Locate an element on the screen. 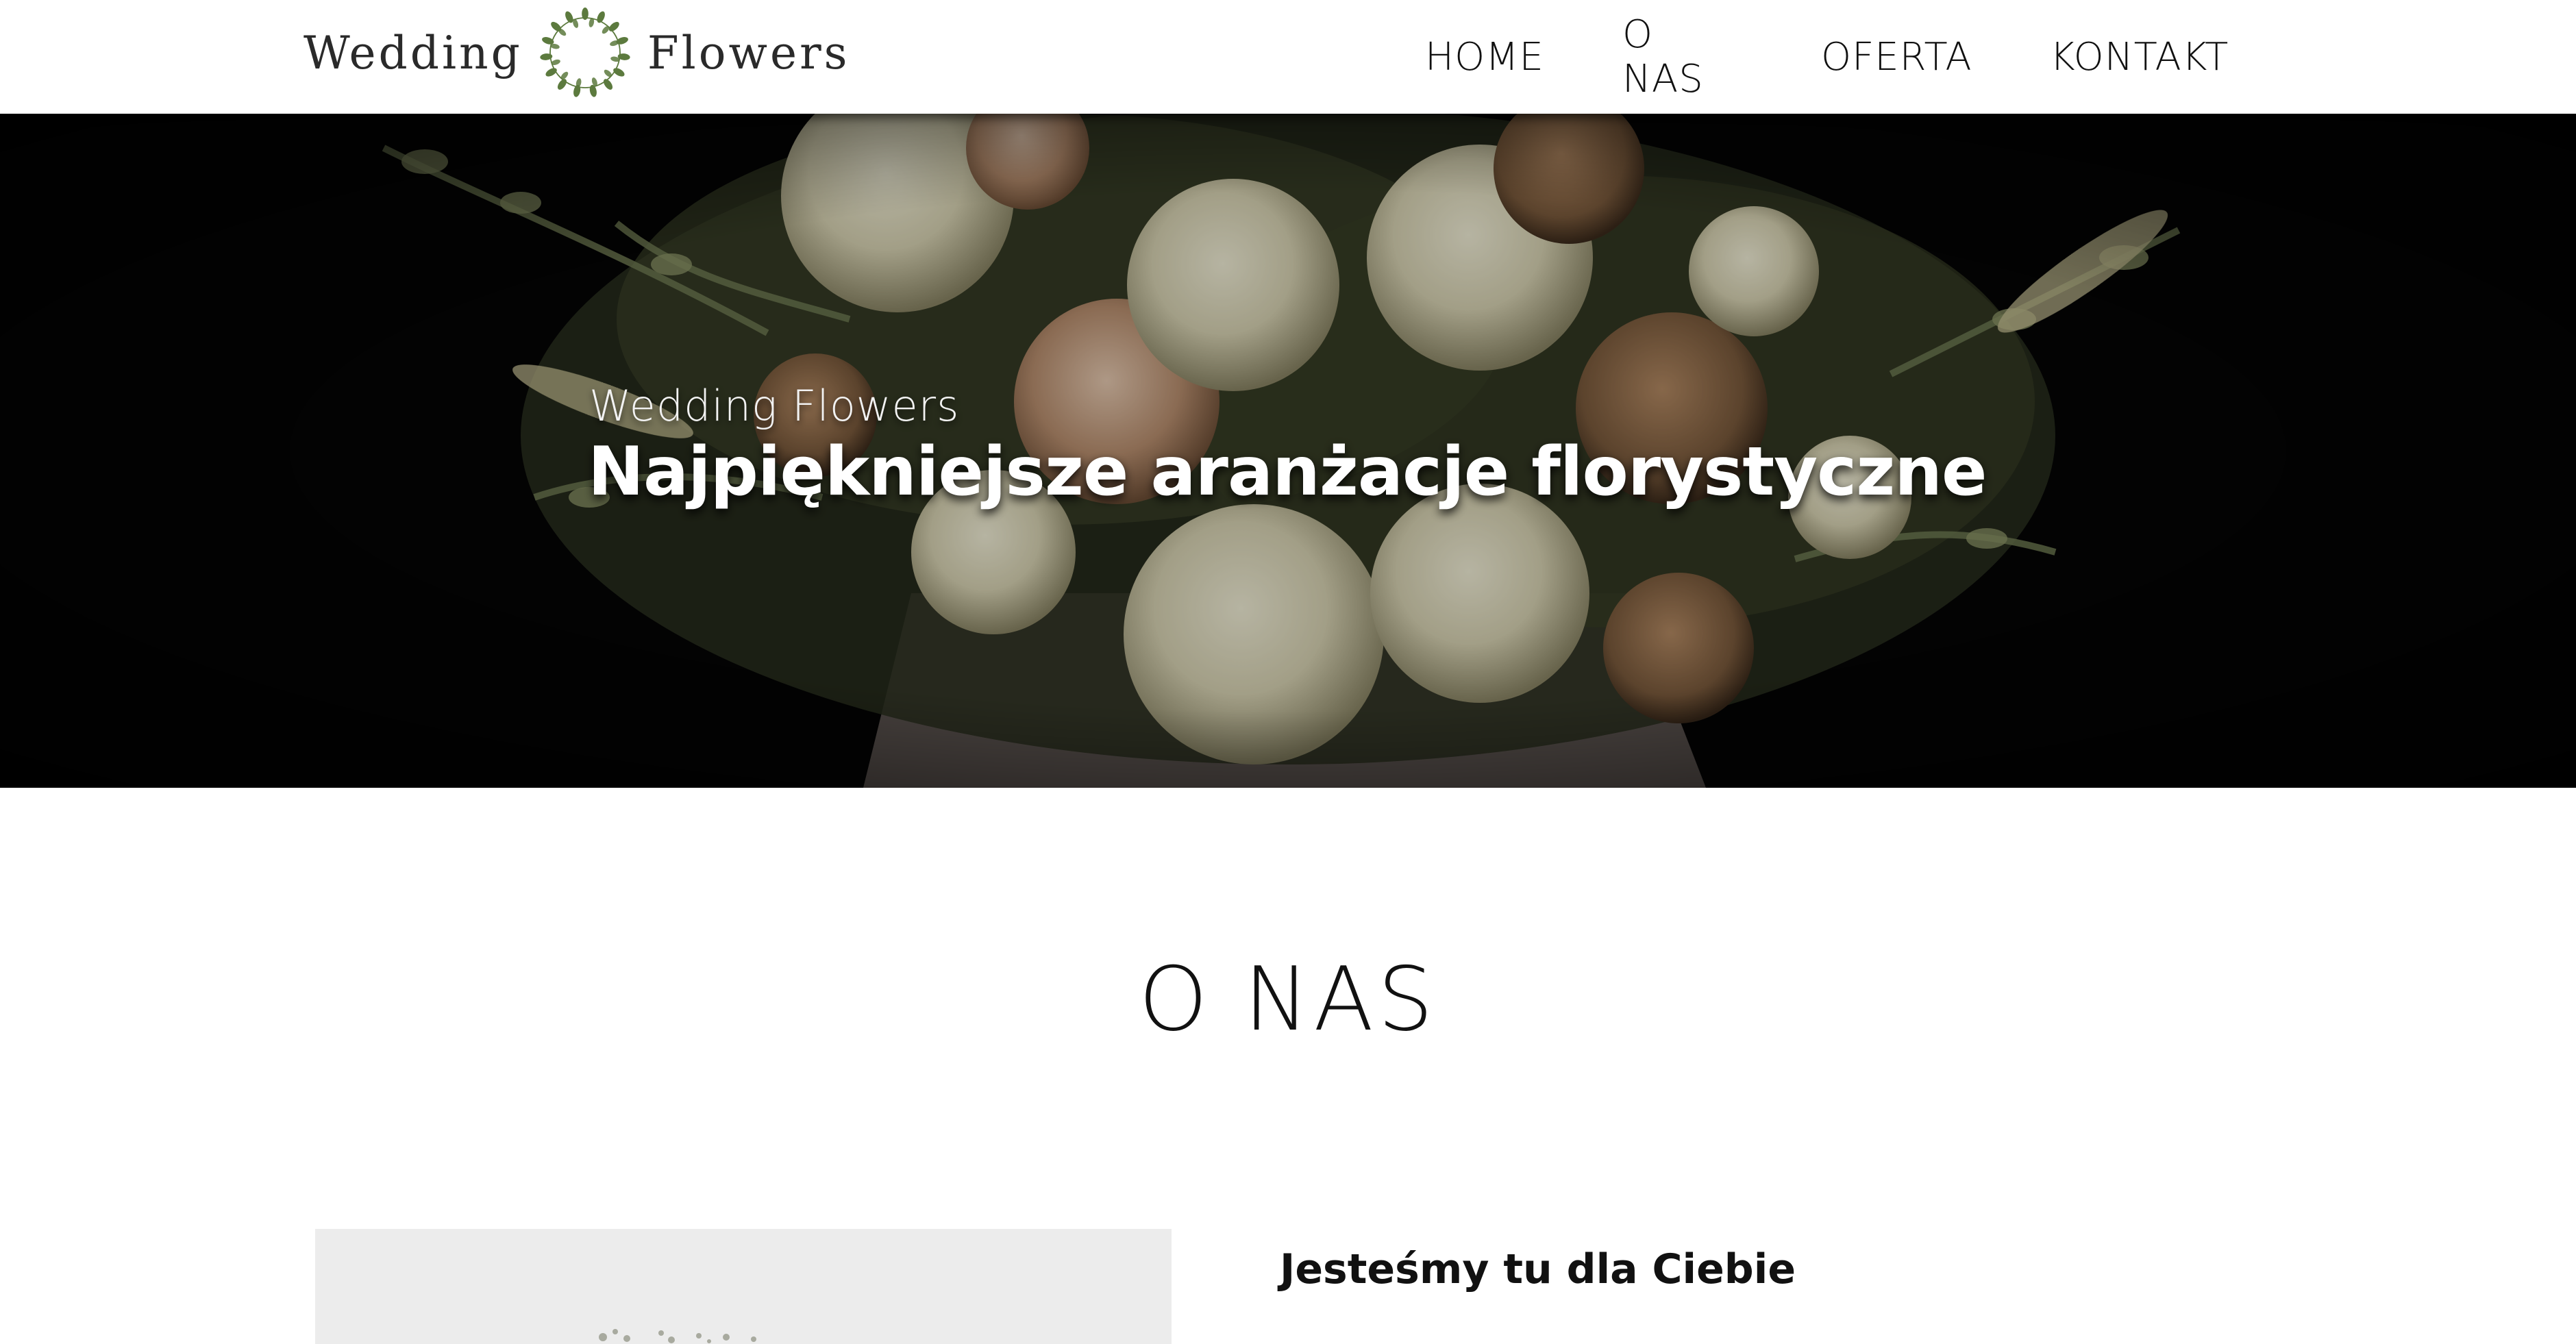 The width and height of the screenshot is (2576, 1344). nav-kontakt: KONTAKT is located at coordinates (2139, 57).